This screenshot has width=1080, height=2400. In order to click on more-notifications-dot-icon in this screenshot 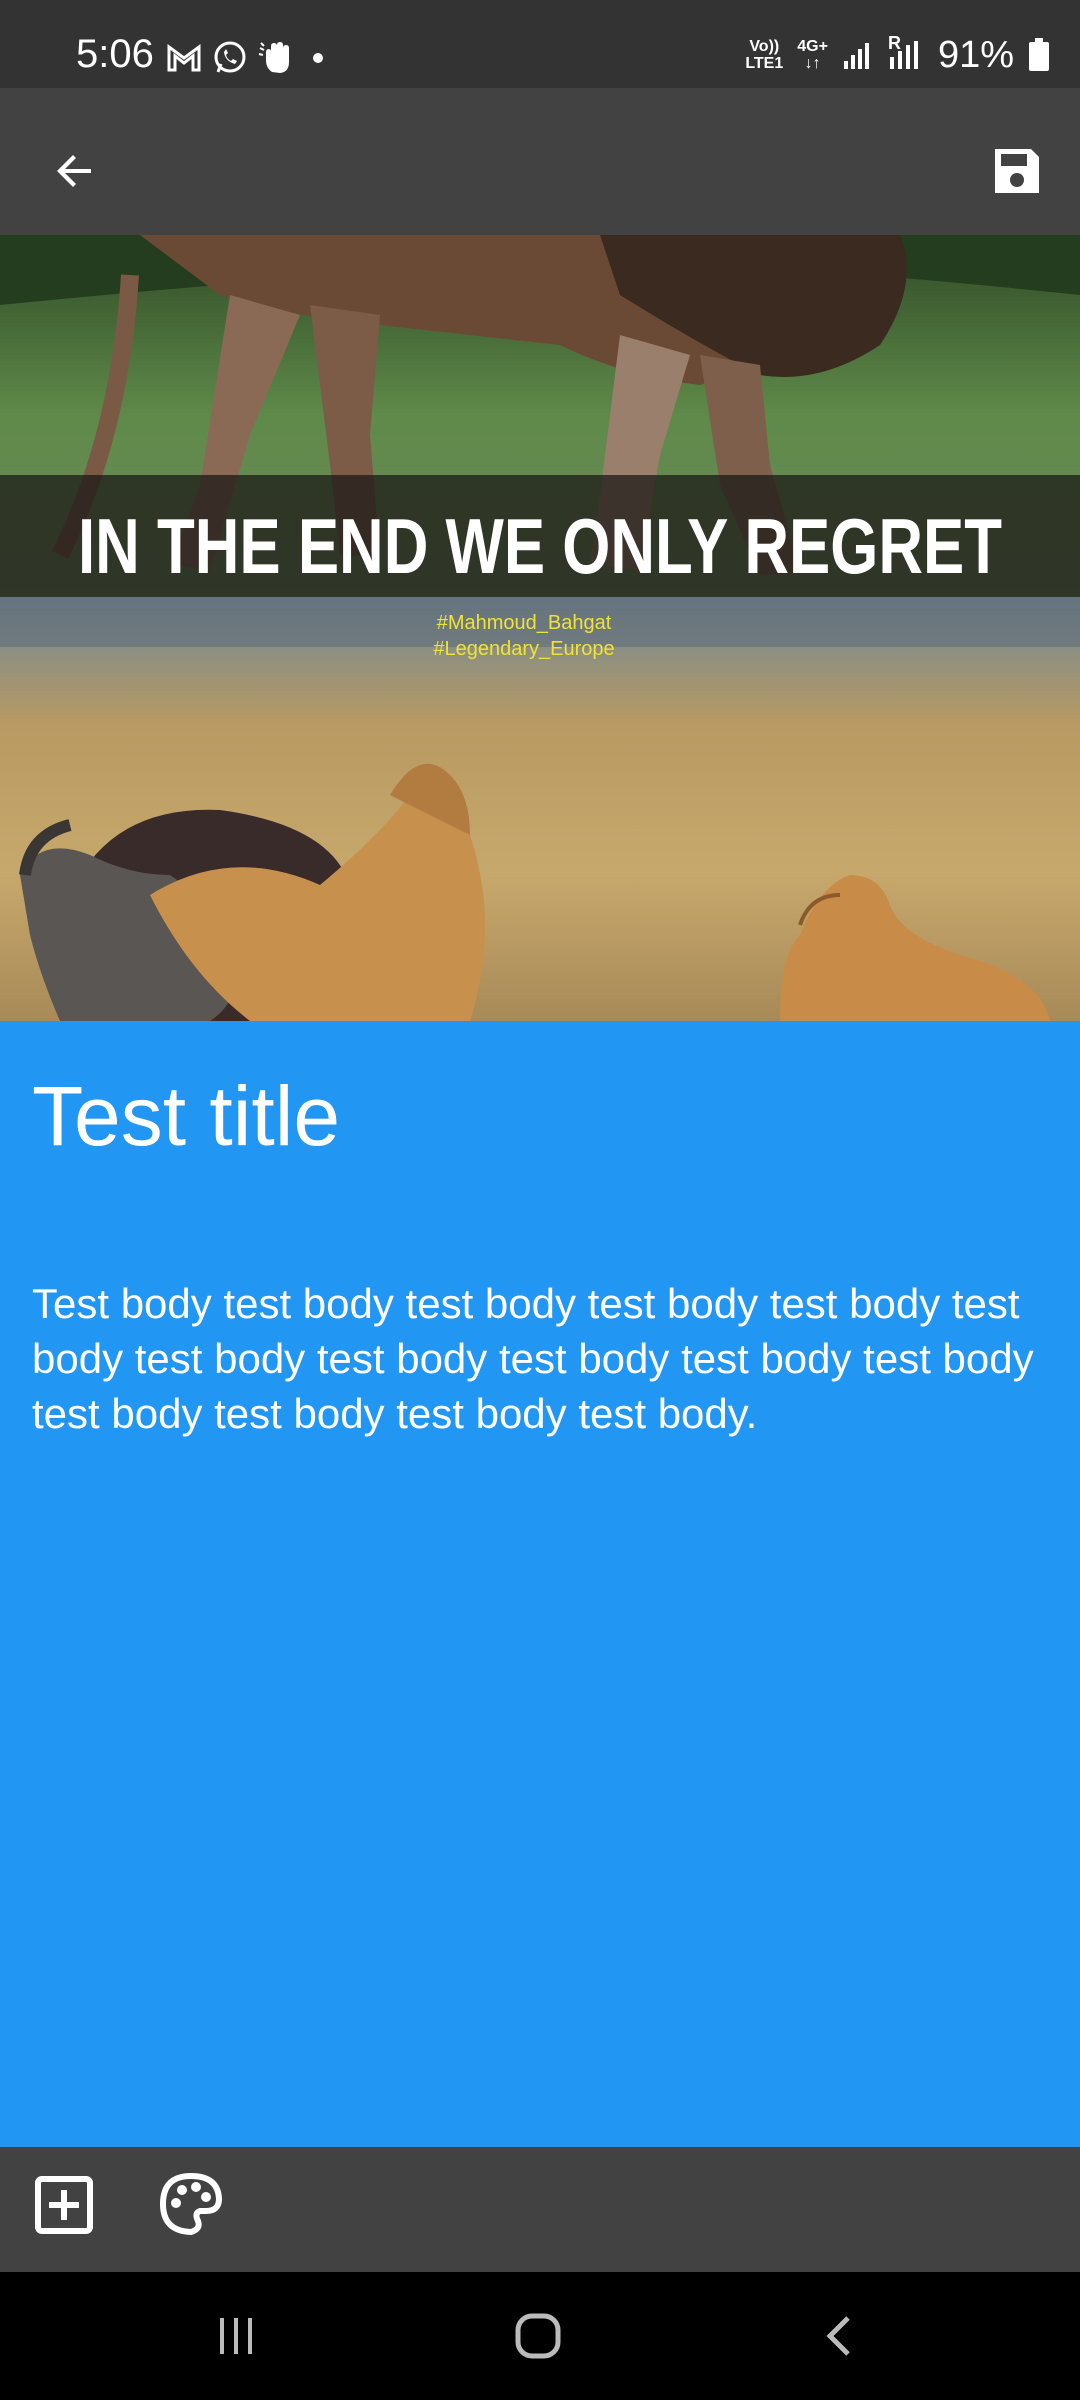, I will do `click(318, 58)`.